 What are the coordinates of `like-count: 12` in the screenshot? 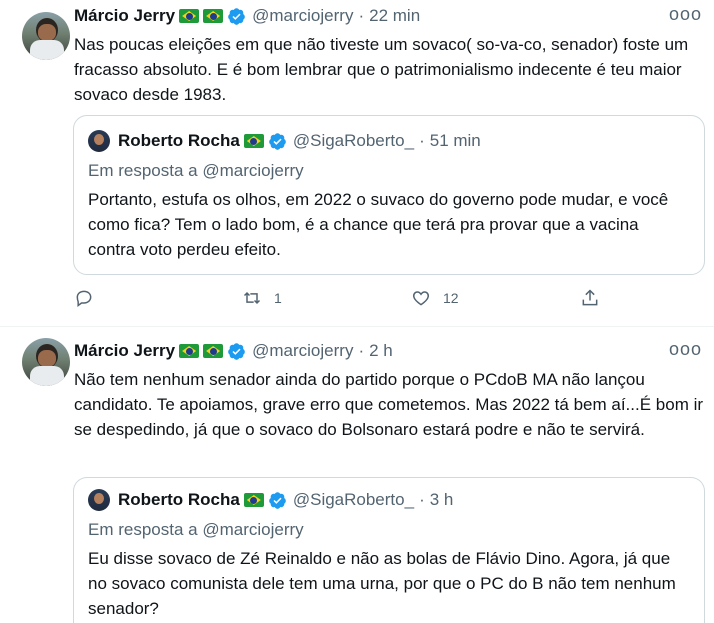 It's located at (451, 298).